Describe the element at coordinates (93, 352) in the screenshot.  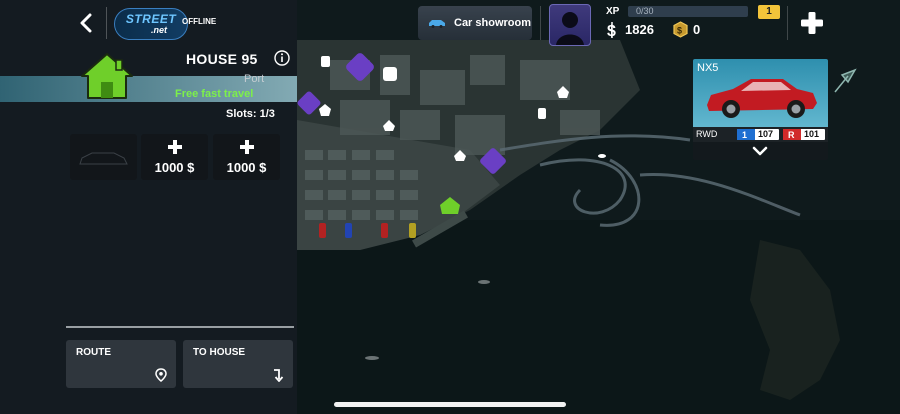
I see `route-label: ROUTE` at that location.